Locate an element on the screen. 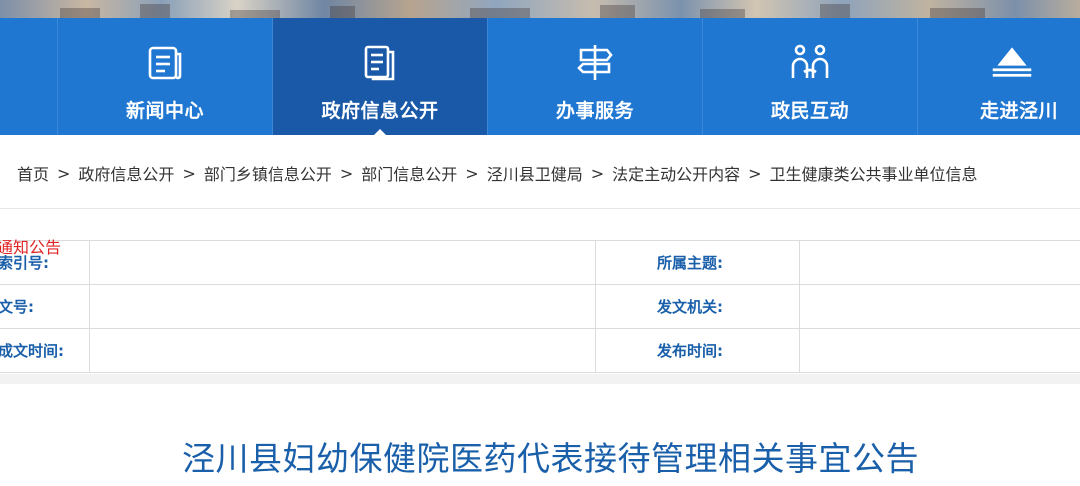 The height and width of the screenshot is (486, 1080). nav-item-services: 办事服务 is located at coordinates (595, 76).